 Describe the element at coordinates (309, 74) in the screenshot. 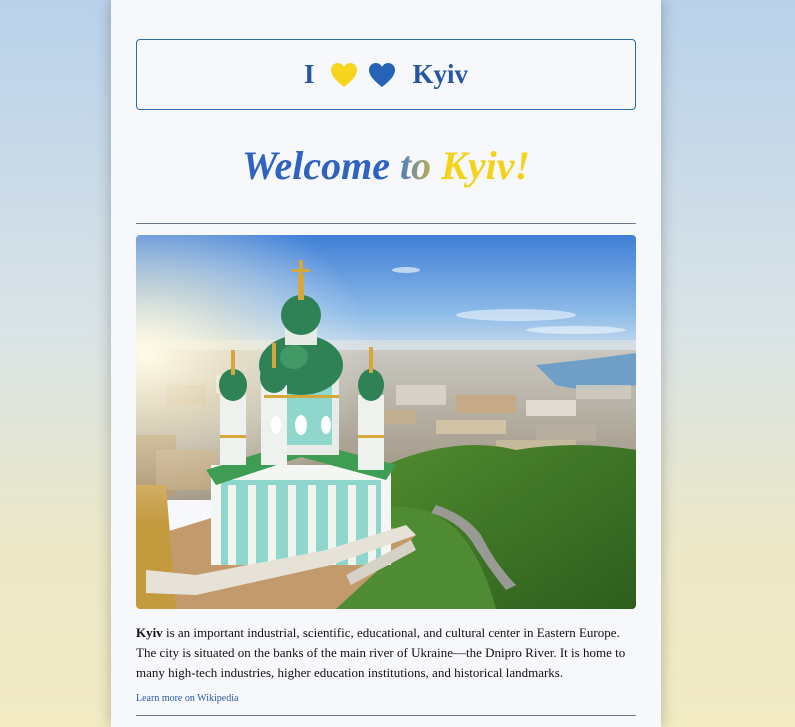

I see `love-word-i: I` at that location.